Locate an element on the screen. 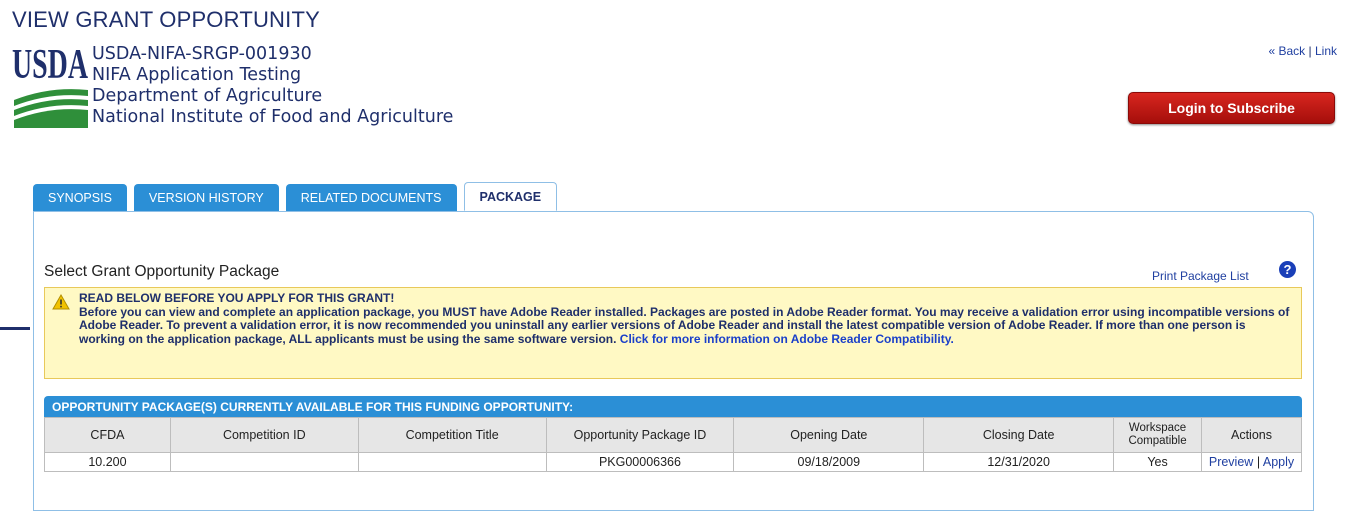 The width and height of the screenshot is (1349, 511). cell-workspace: Yes is located at coordinates (1158, 462).